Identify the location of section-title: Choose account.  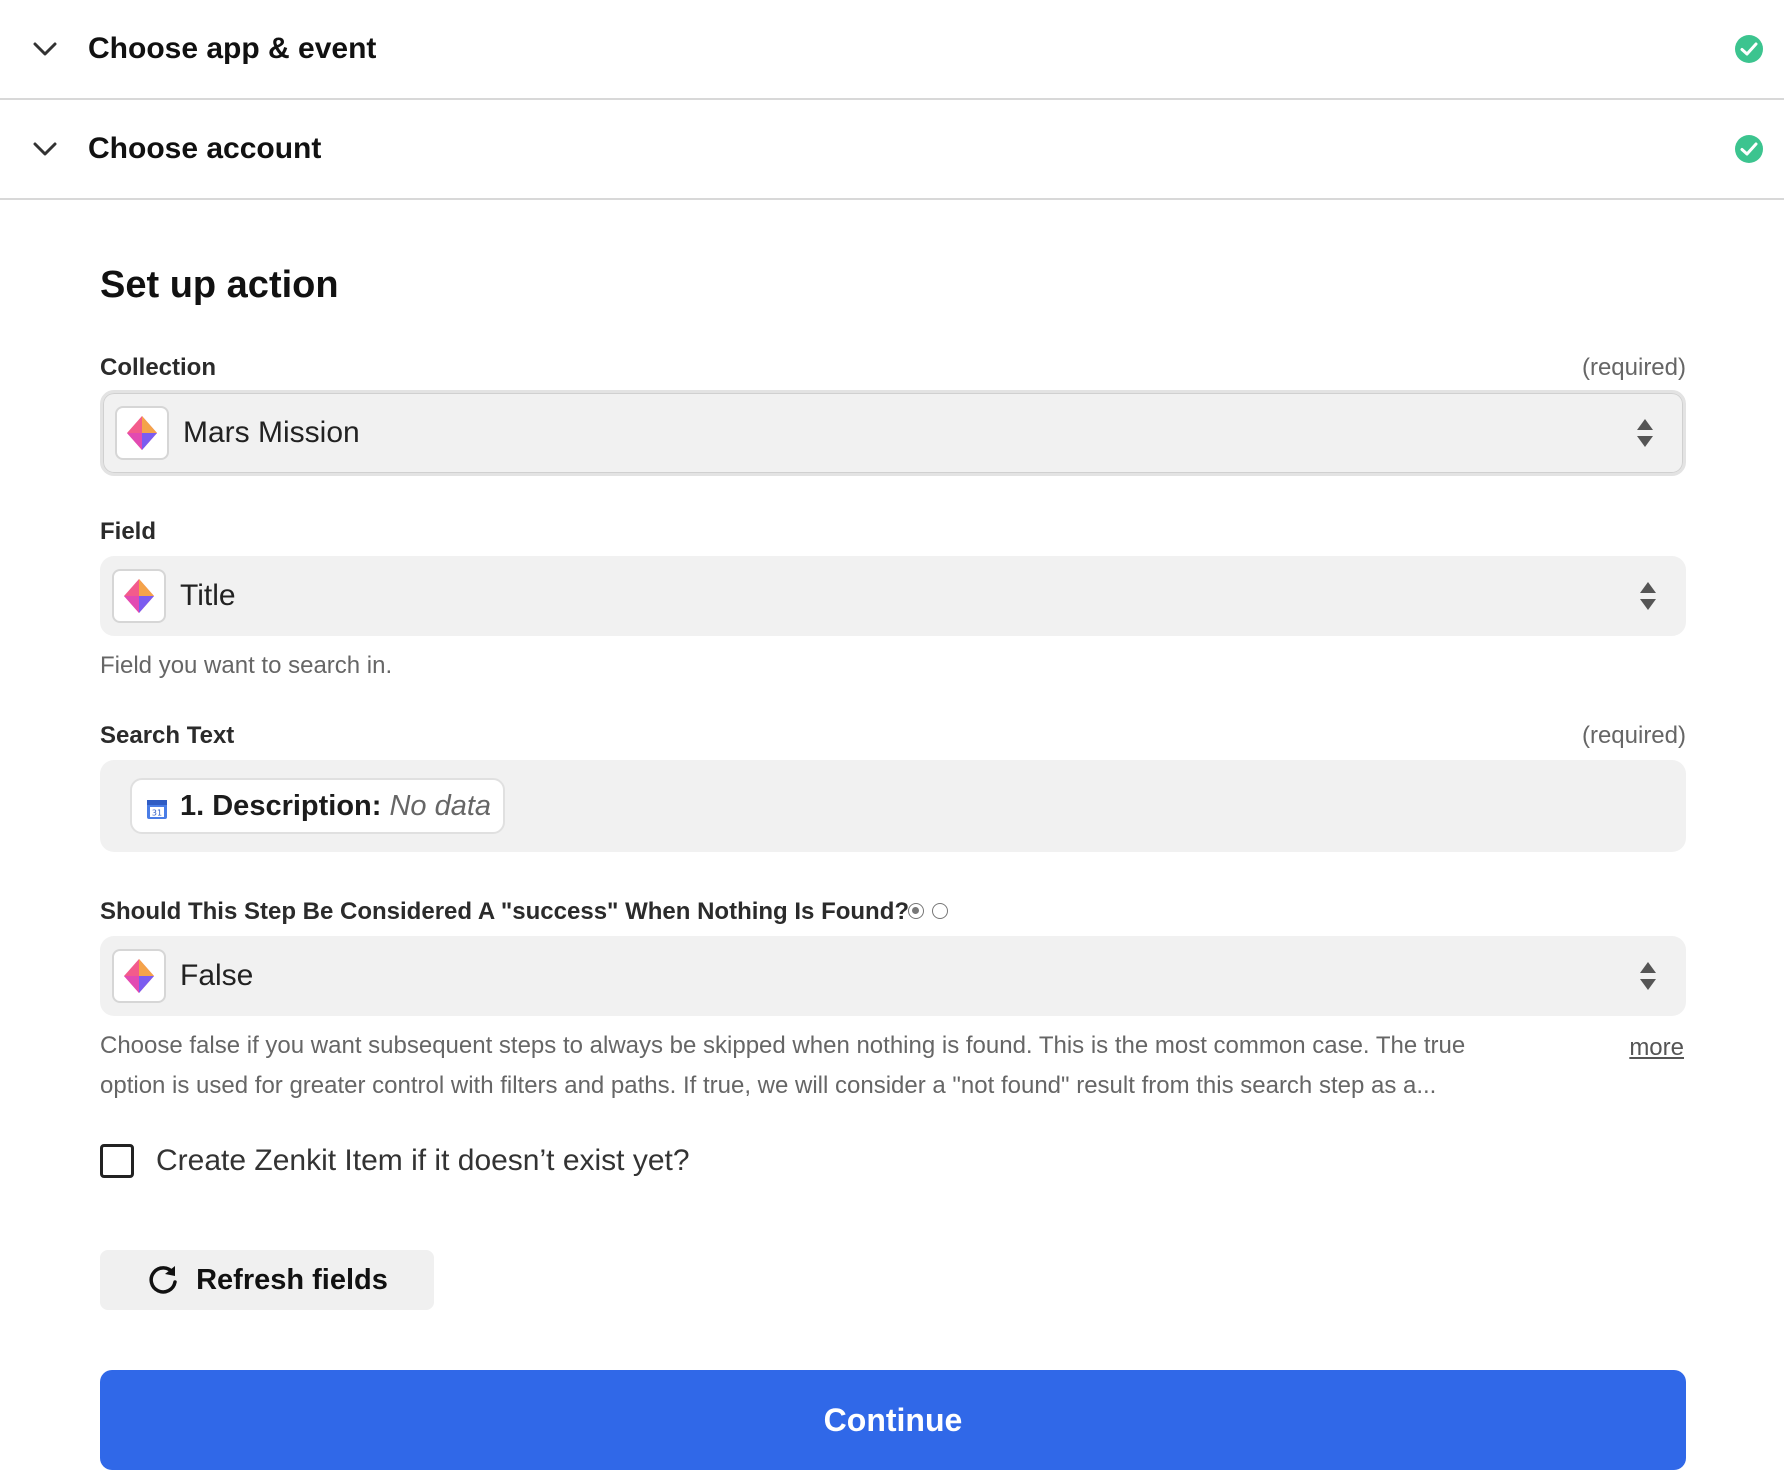
(205, 148).